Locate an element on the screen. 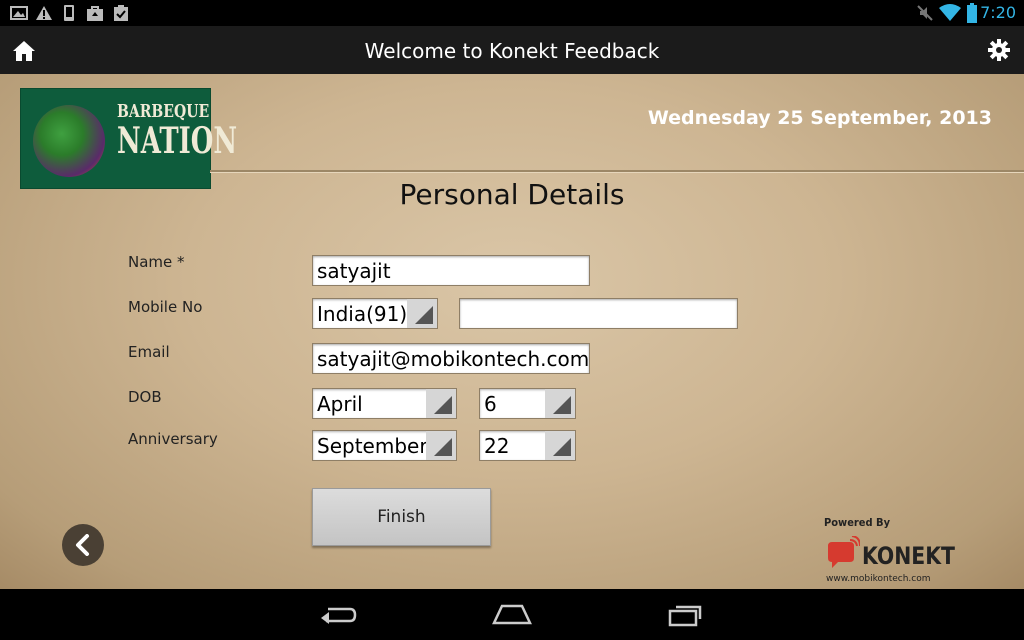 Image resolution: width=1024 pixels, height=640 pixels. recent-apps-icon is located at coordinates (686, 615).